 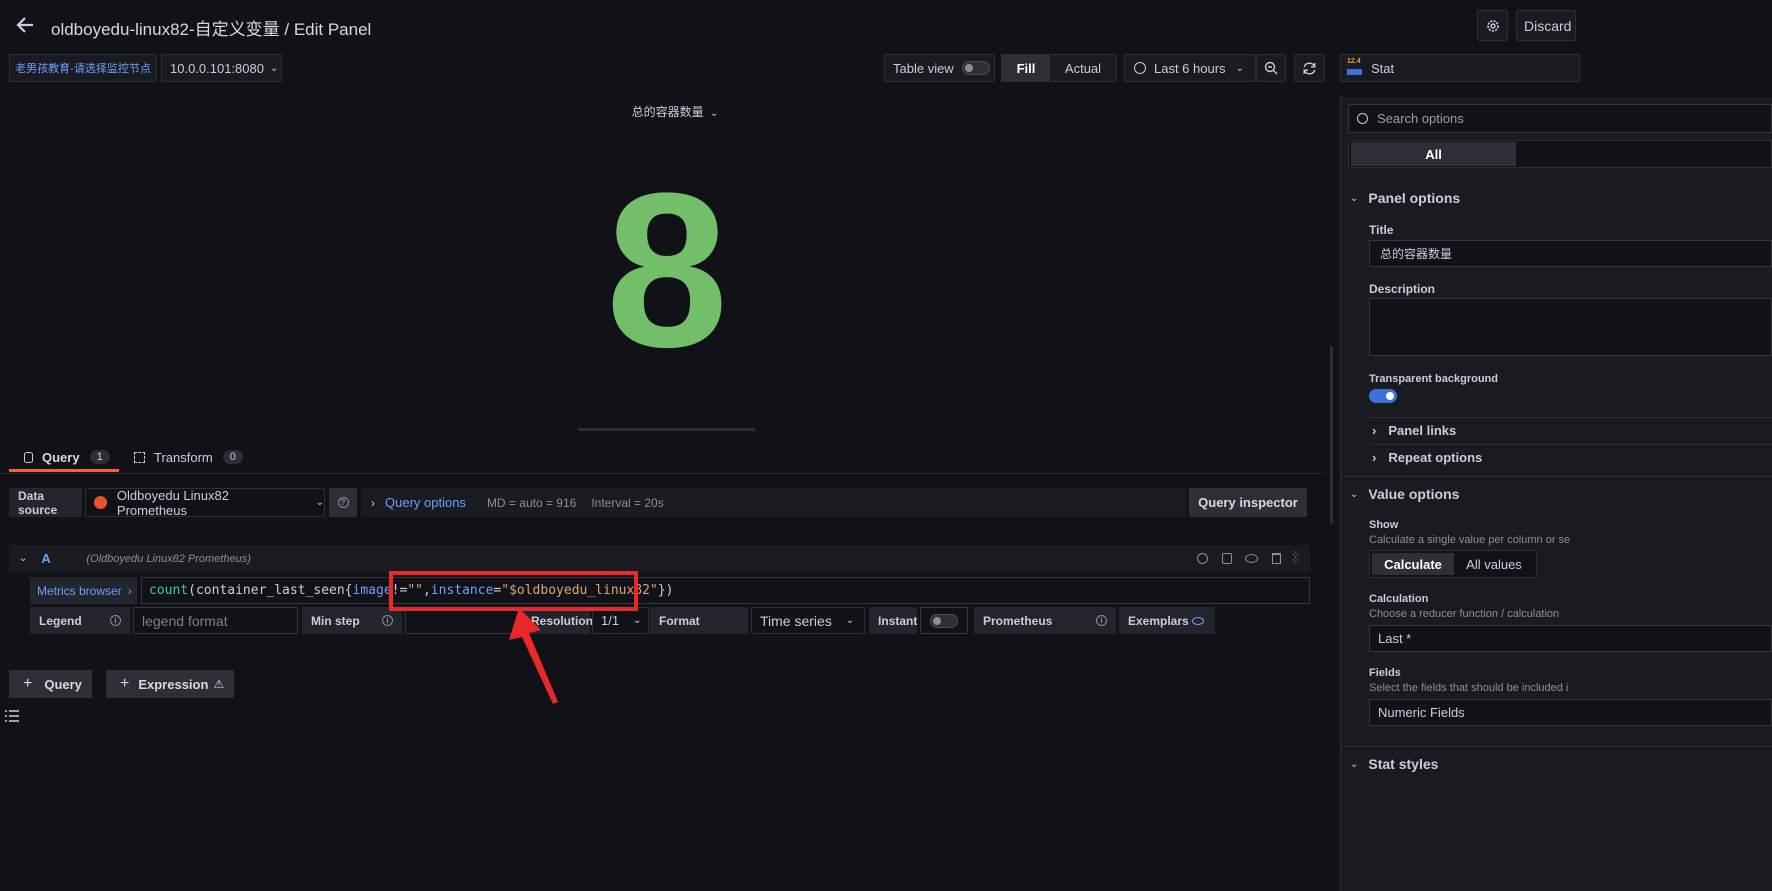 What do you see at coordinates (99, 457) in the screenshot?
I see `query-count-badge: 1` at bounding box center [99, 457].